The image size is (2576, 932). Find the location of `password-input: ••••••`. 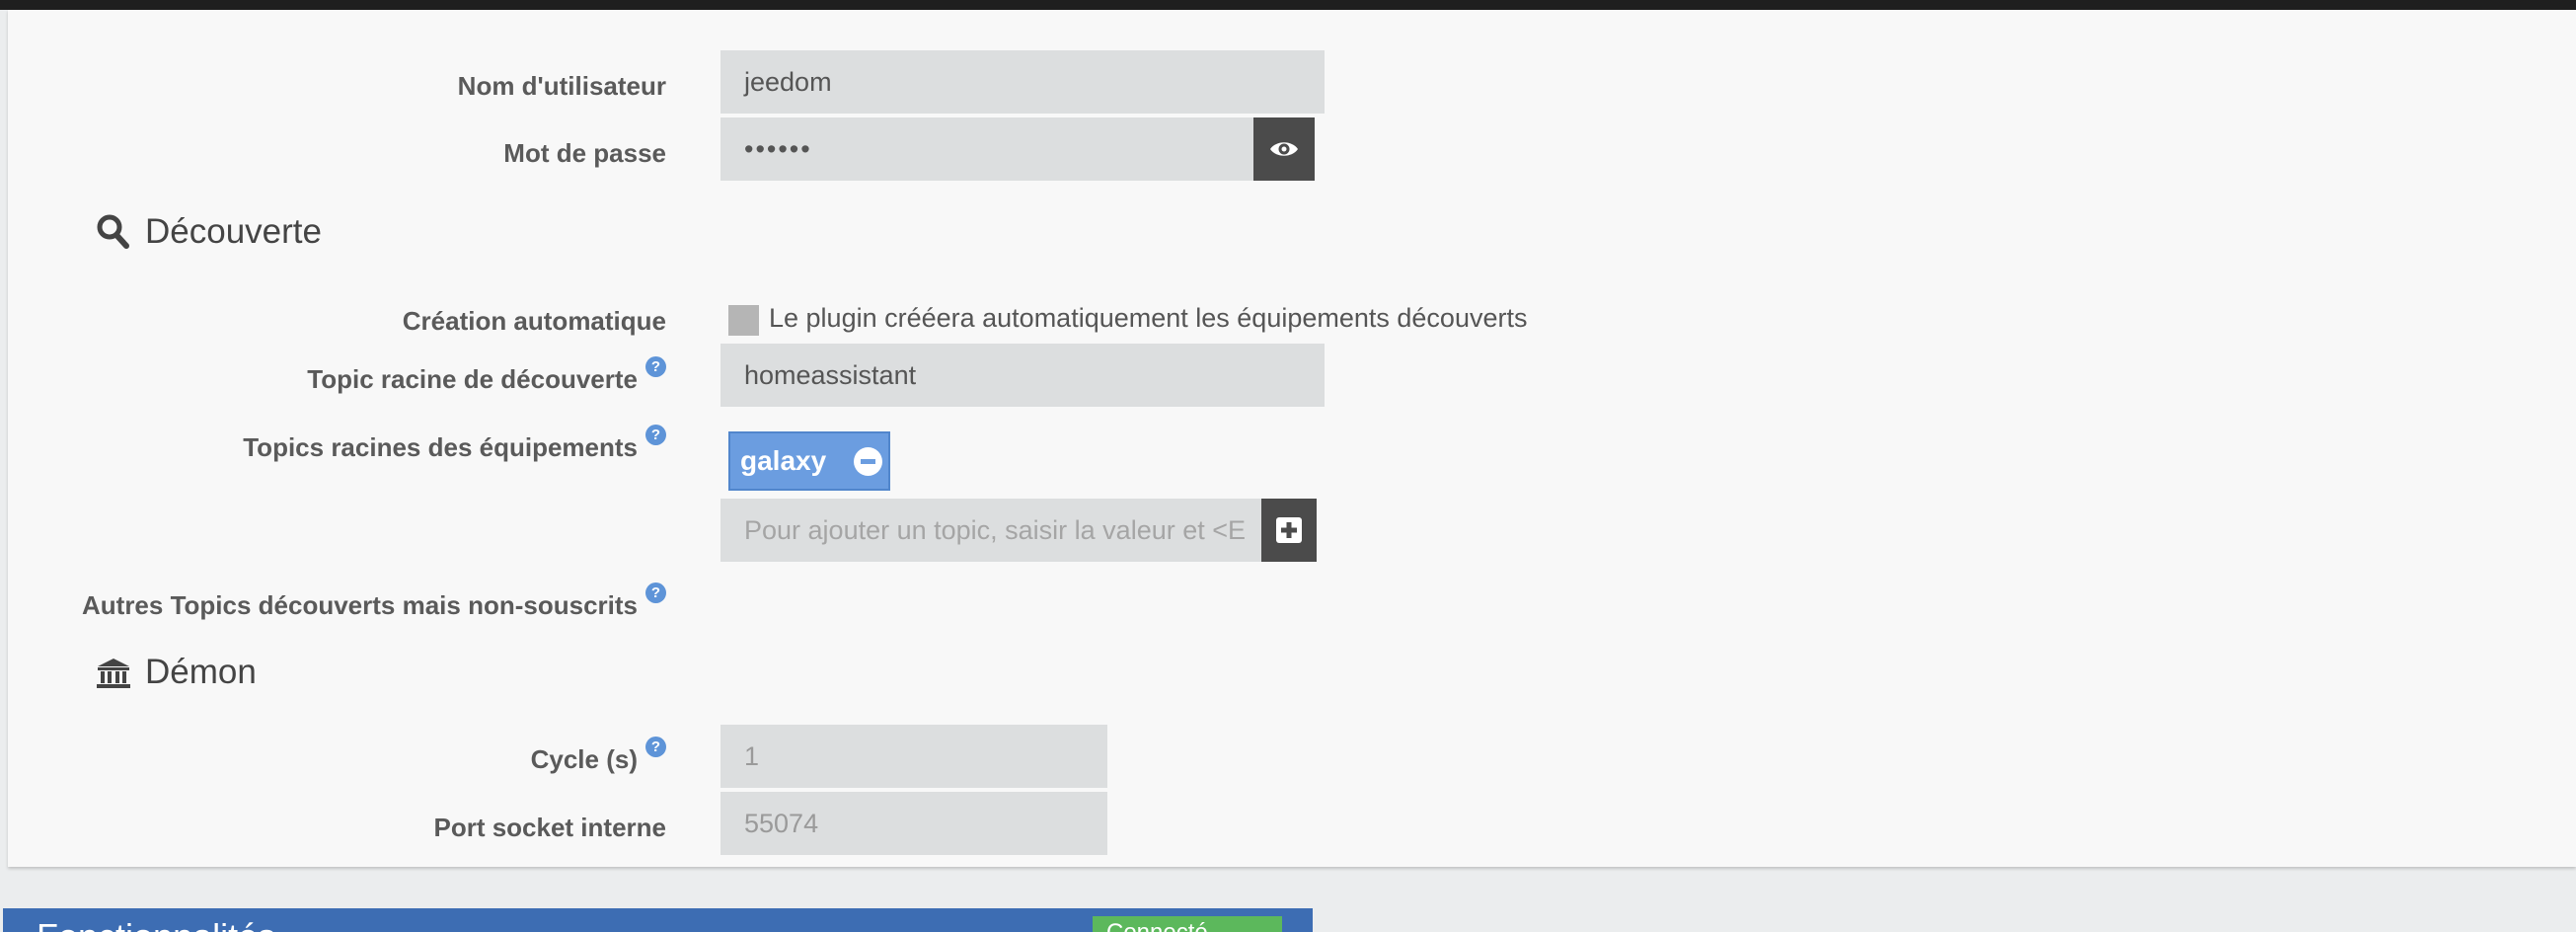

password-input: •••••• is located at coordinates (992, 149).